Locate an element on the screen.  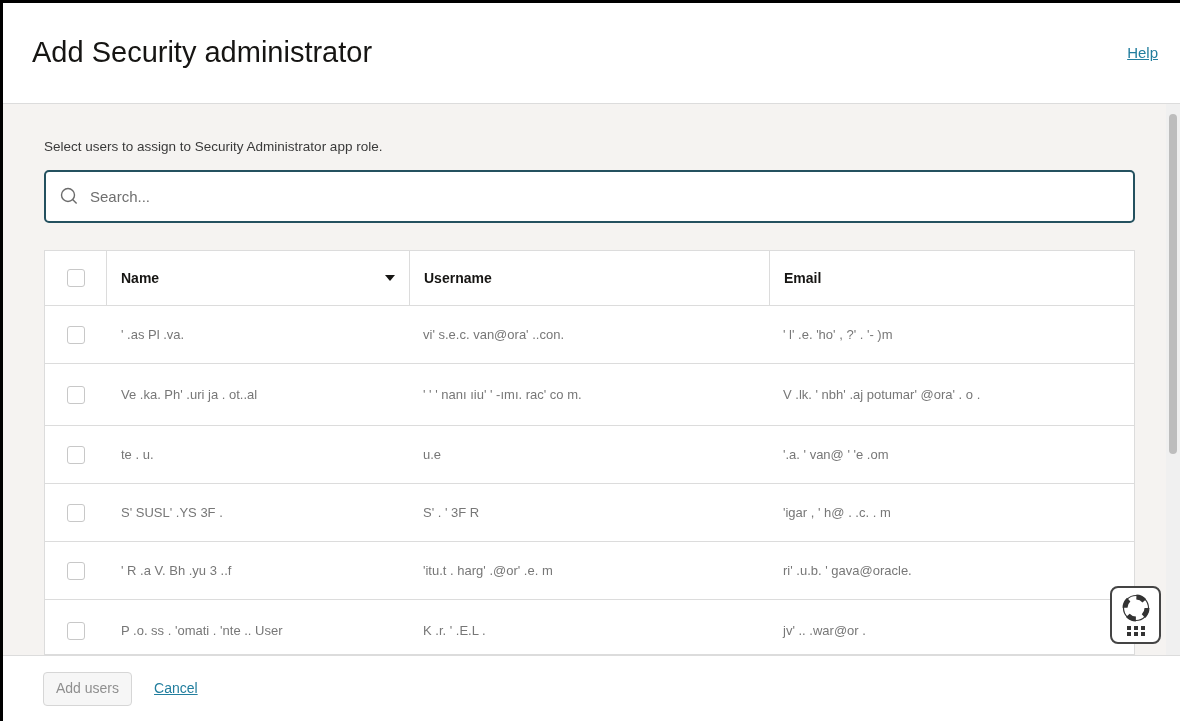
sort-caret-icon is located at coordinates (390, 278).